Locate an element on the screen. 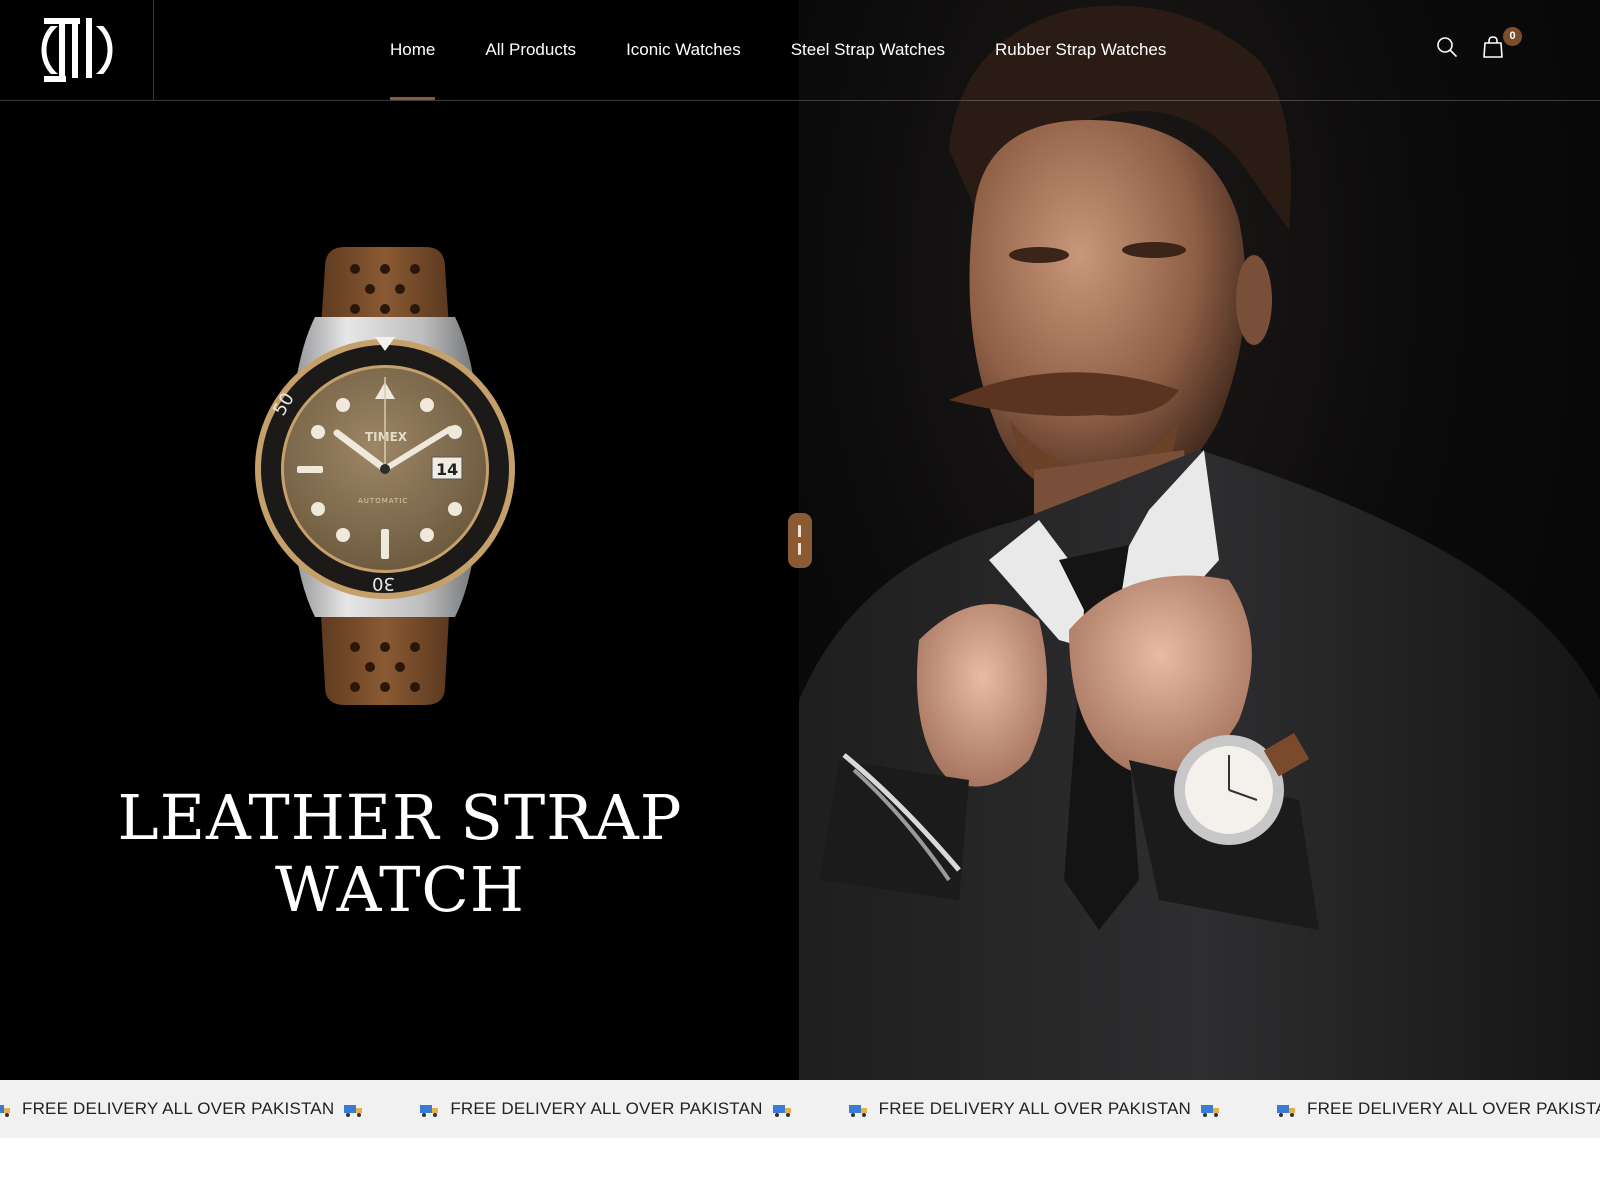 The height and width of the screenshot is (1200, 1600). nav-rubber-strap-watches: Rubber Strap Watches is located at coordinates (1080, 50).